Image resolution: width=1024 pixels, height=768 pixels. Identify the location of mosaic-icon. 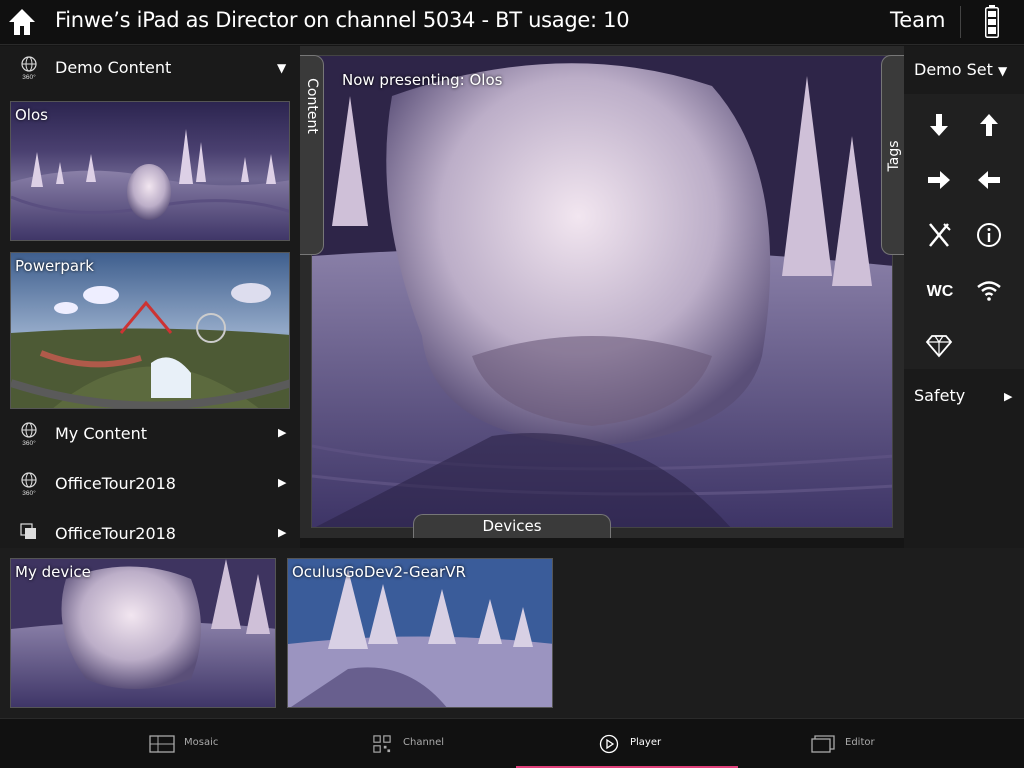
(162, 744).